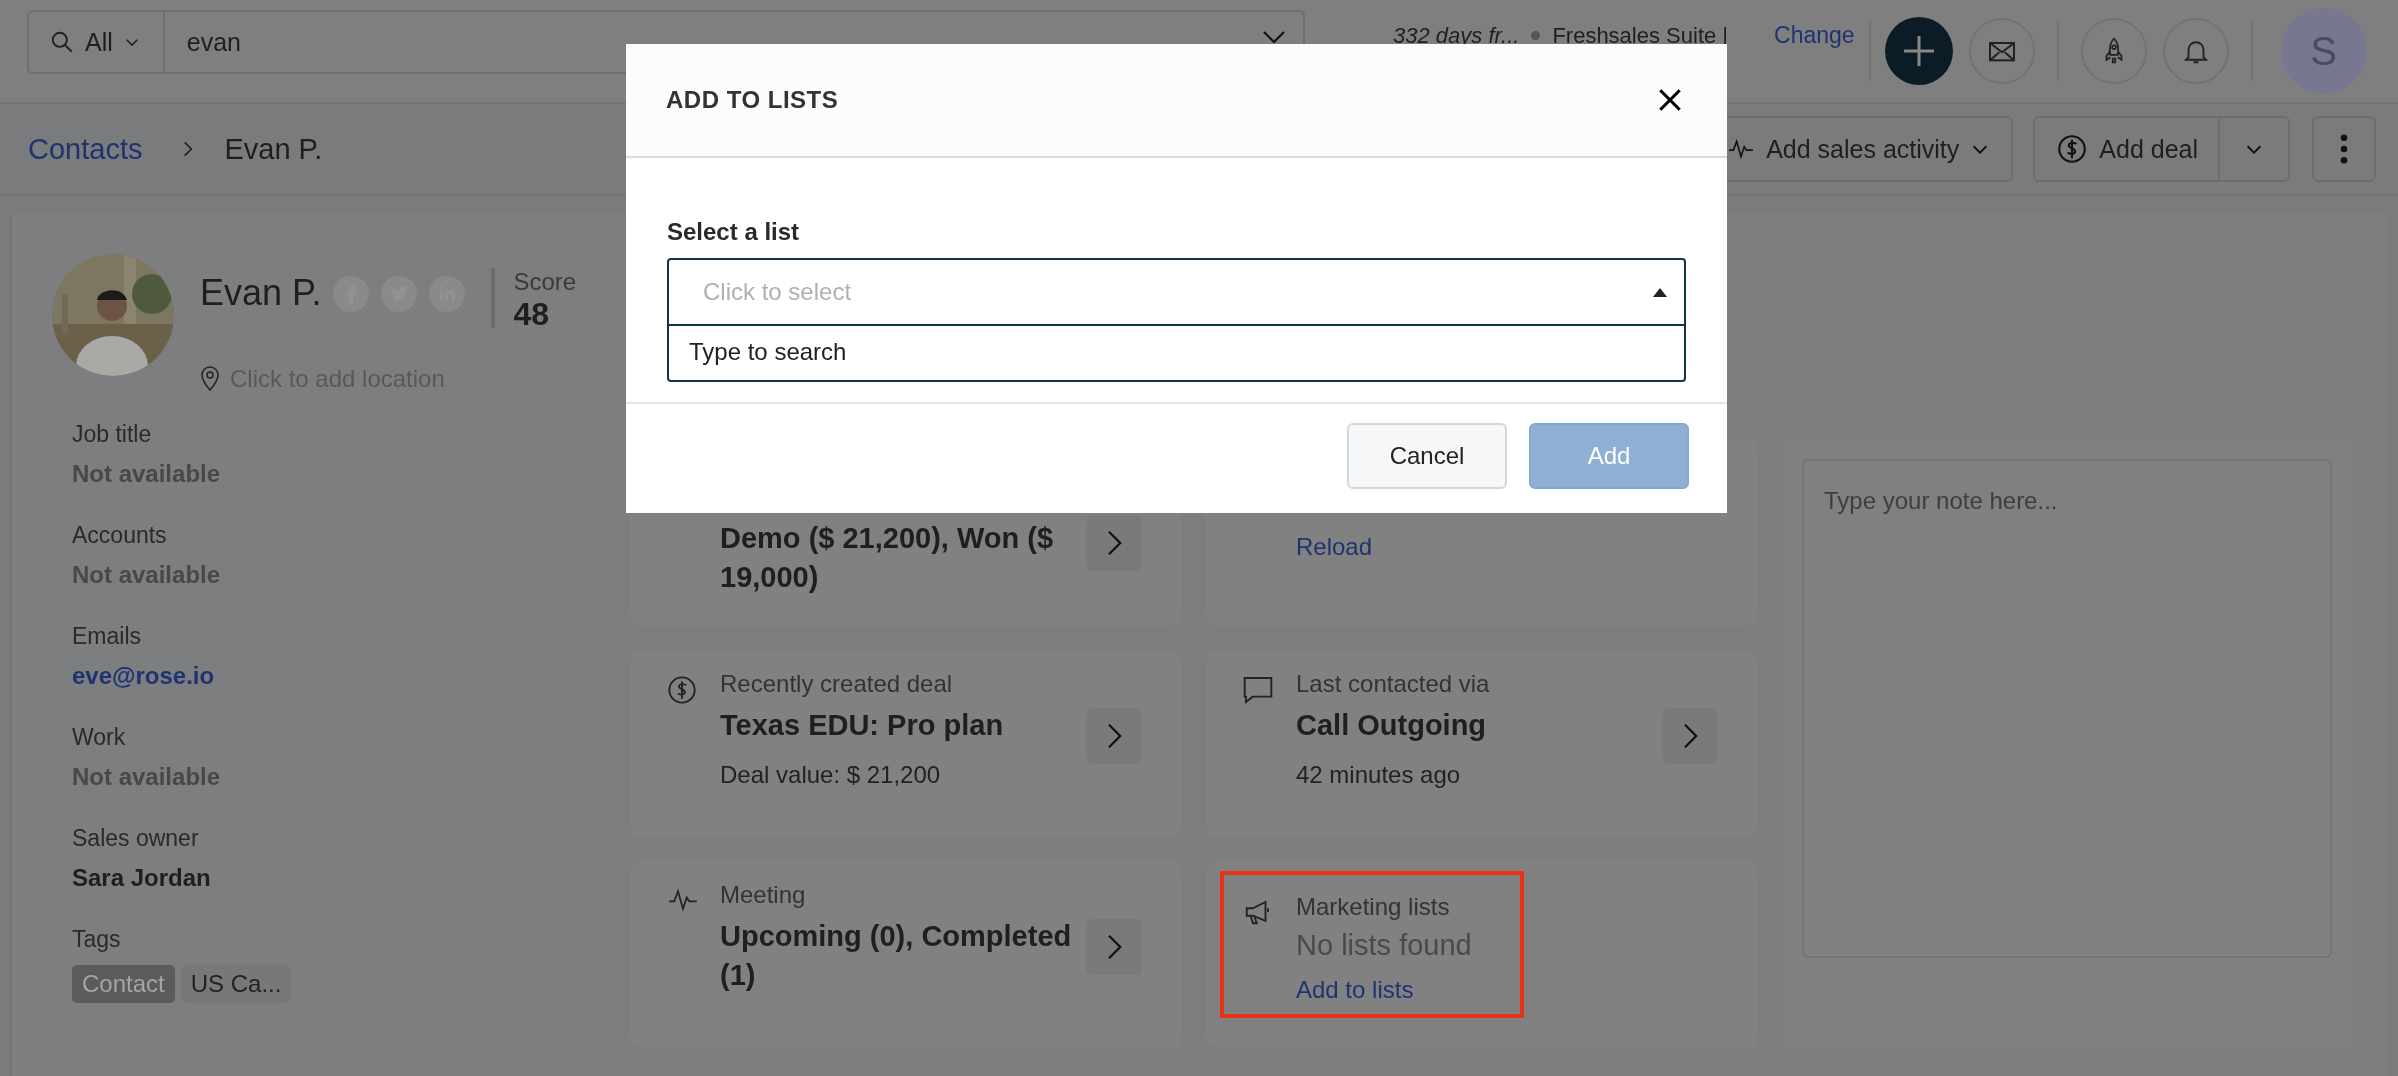  Describe the element at coordinates (1373, 907) in the screenshot. I see `highlight-label: Marketing lists` at that location.